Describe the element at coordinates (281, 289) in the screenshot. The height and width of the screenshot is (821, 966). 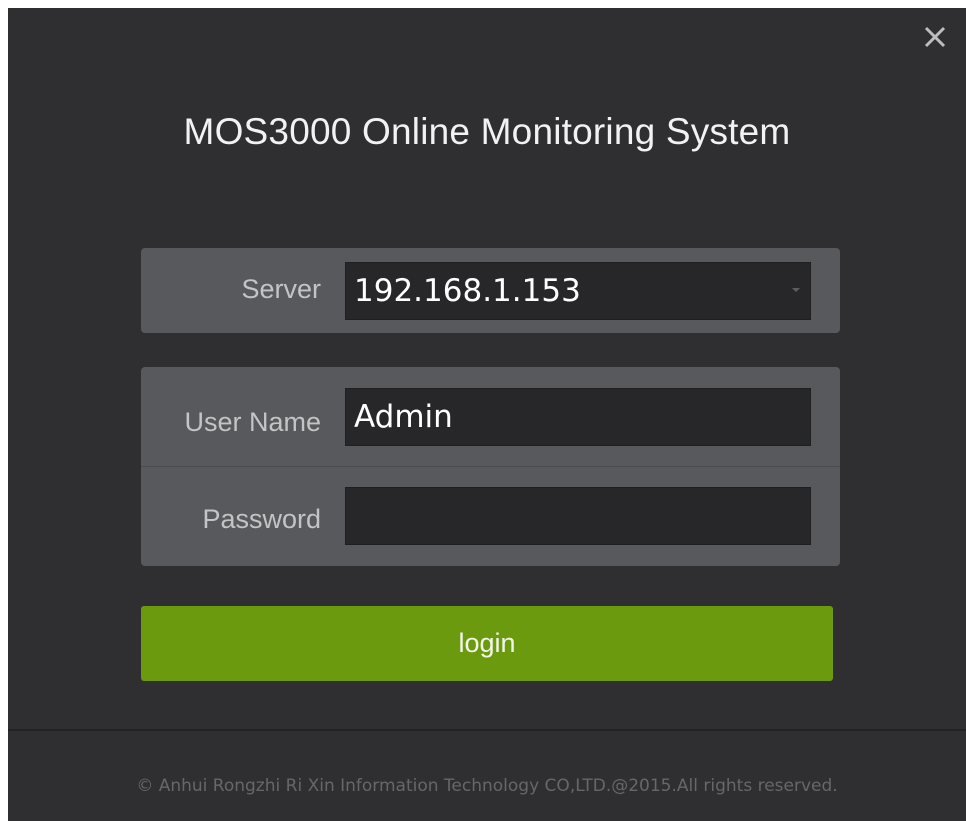
I see `server-label: Server` at that location.